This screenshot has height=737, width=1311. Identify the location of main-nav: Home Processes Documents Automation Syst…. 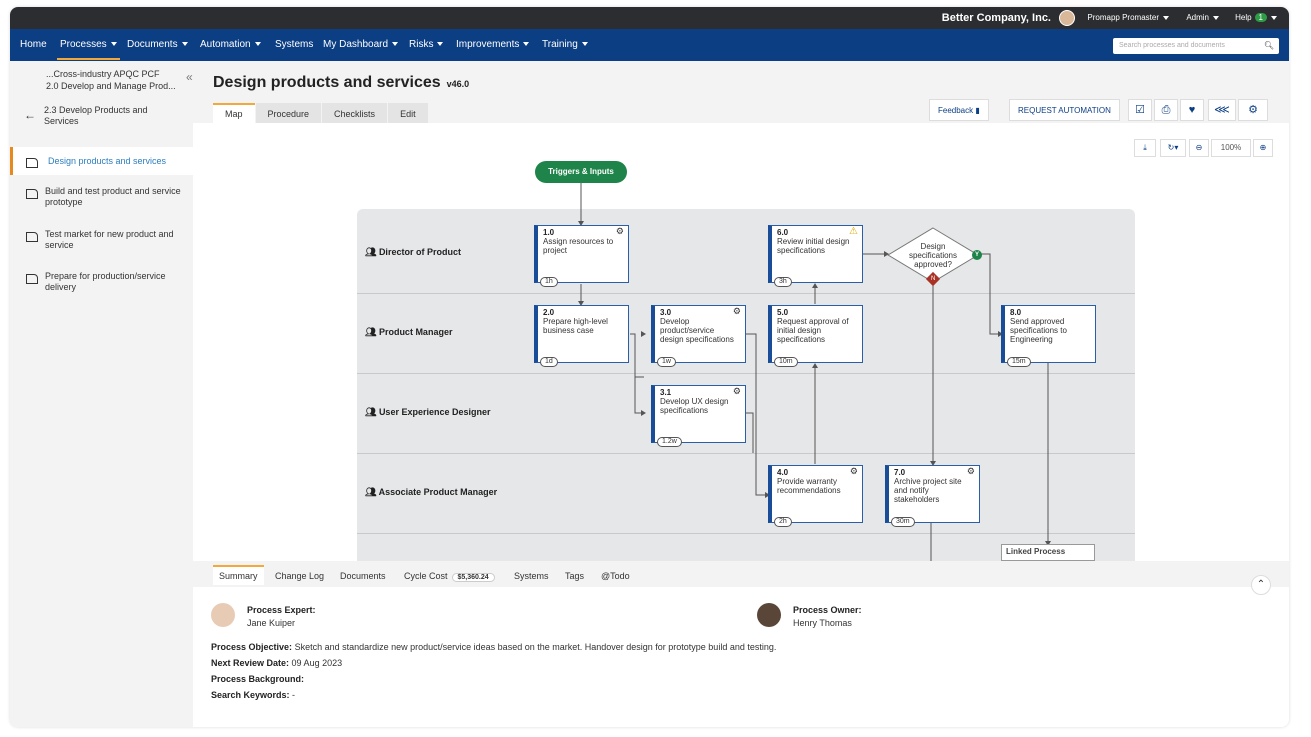
(649, 45).